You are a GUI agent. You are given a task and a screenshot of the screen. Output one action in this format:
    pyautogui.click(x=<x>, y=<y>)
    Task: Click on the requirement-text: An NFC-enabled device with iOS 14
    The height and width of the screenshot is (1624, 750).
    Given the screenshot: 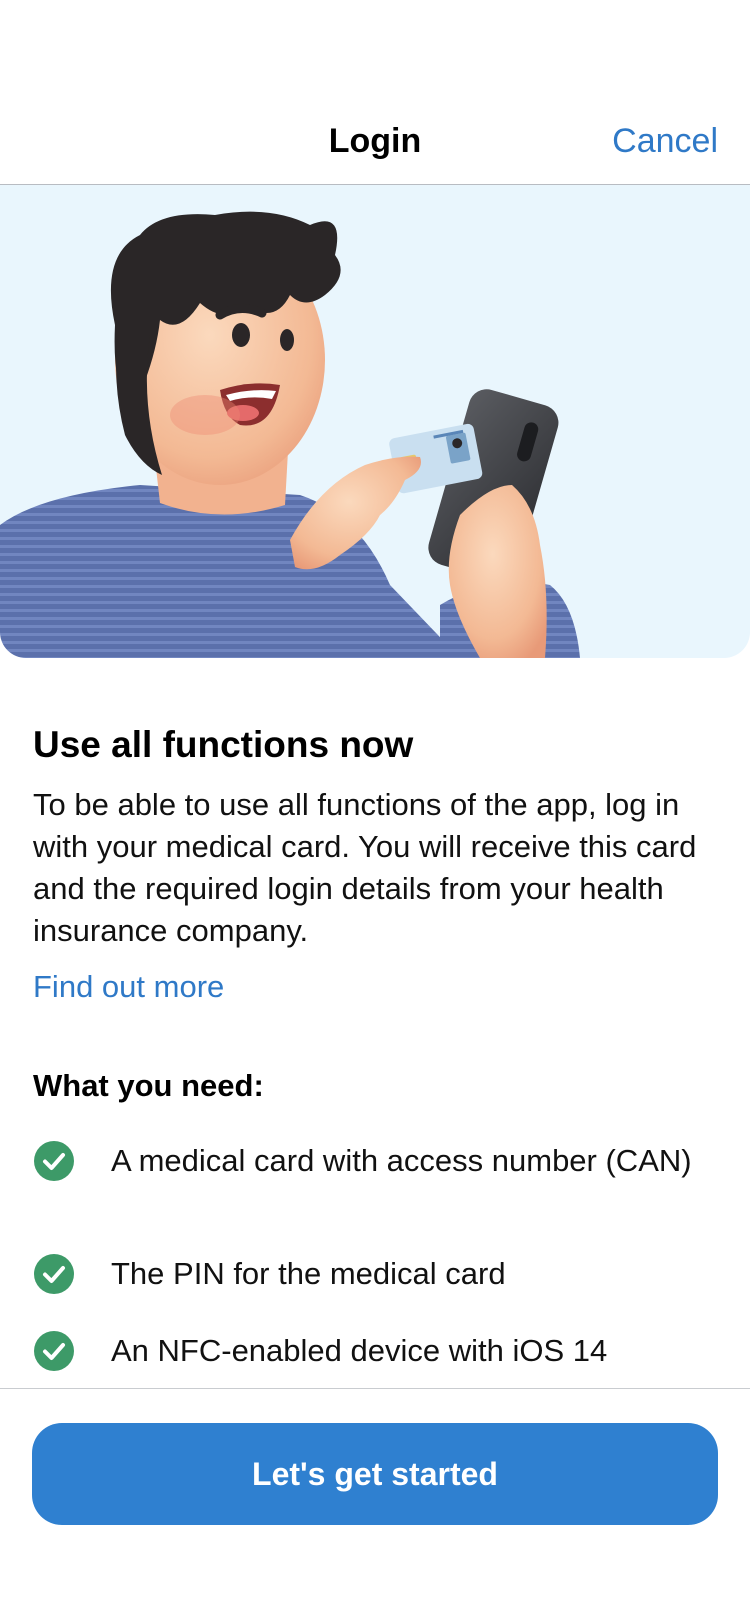 What is the action you would take?
    pyautogui.click(x=359, y=1350)
    